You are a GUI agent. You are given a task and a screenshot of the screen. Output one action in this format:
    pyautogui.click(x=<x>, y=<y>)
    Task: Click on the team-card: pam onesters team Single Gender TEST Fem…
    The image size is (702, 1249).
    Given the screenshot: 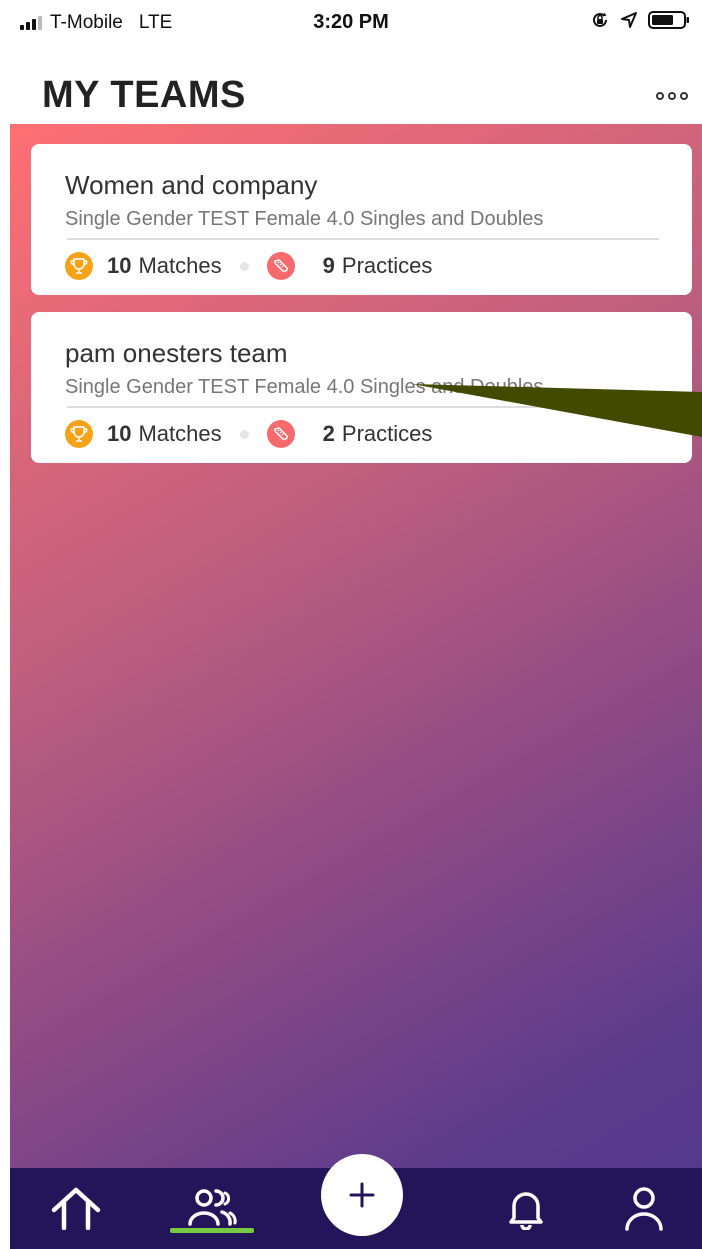 What is the action you would take?
    pyautogui.click(x=361, y=387)
    